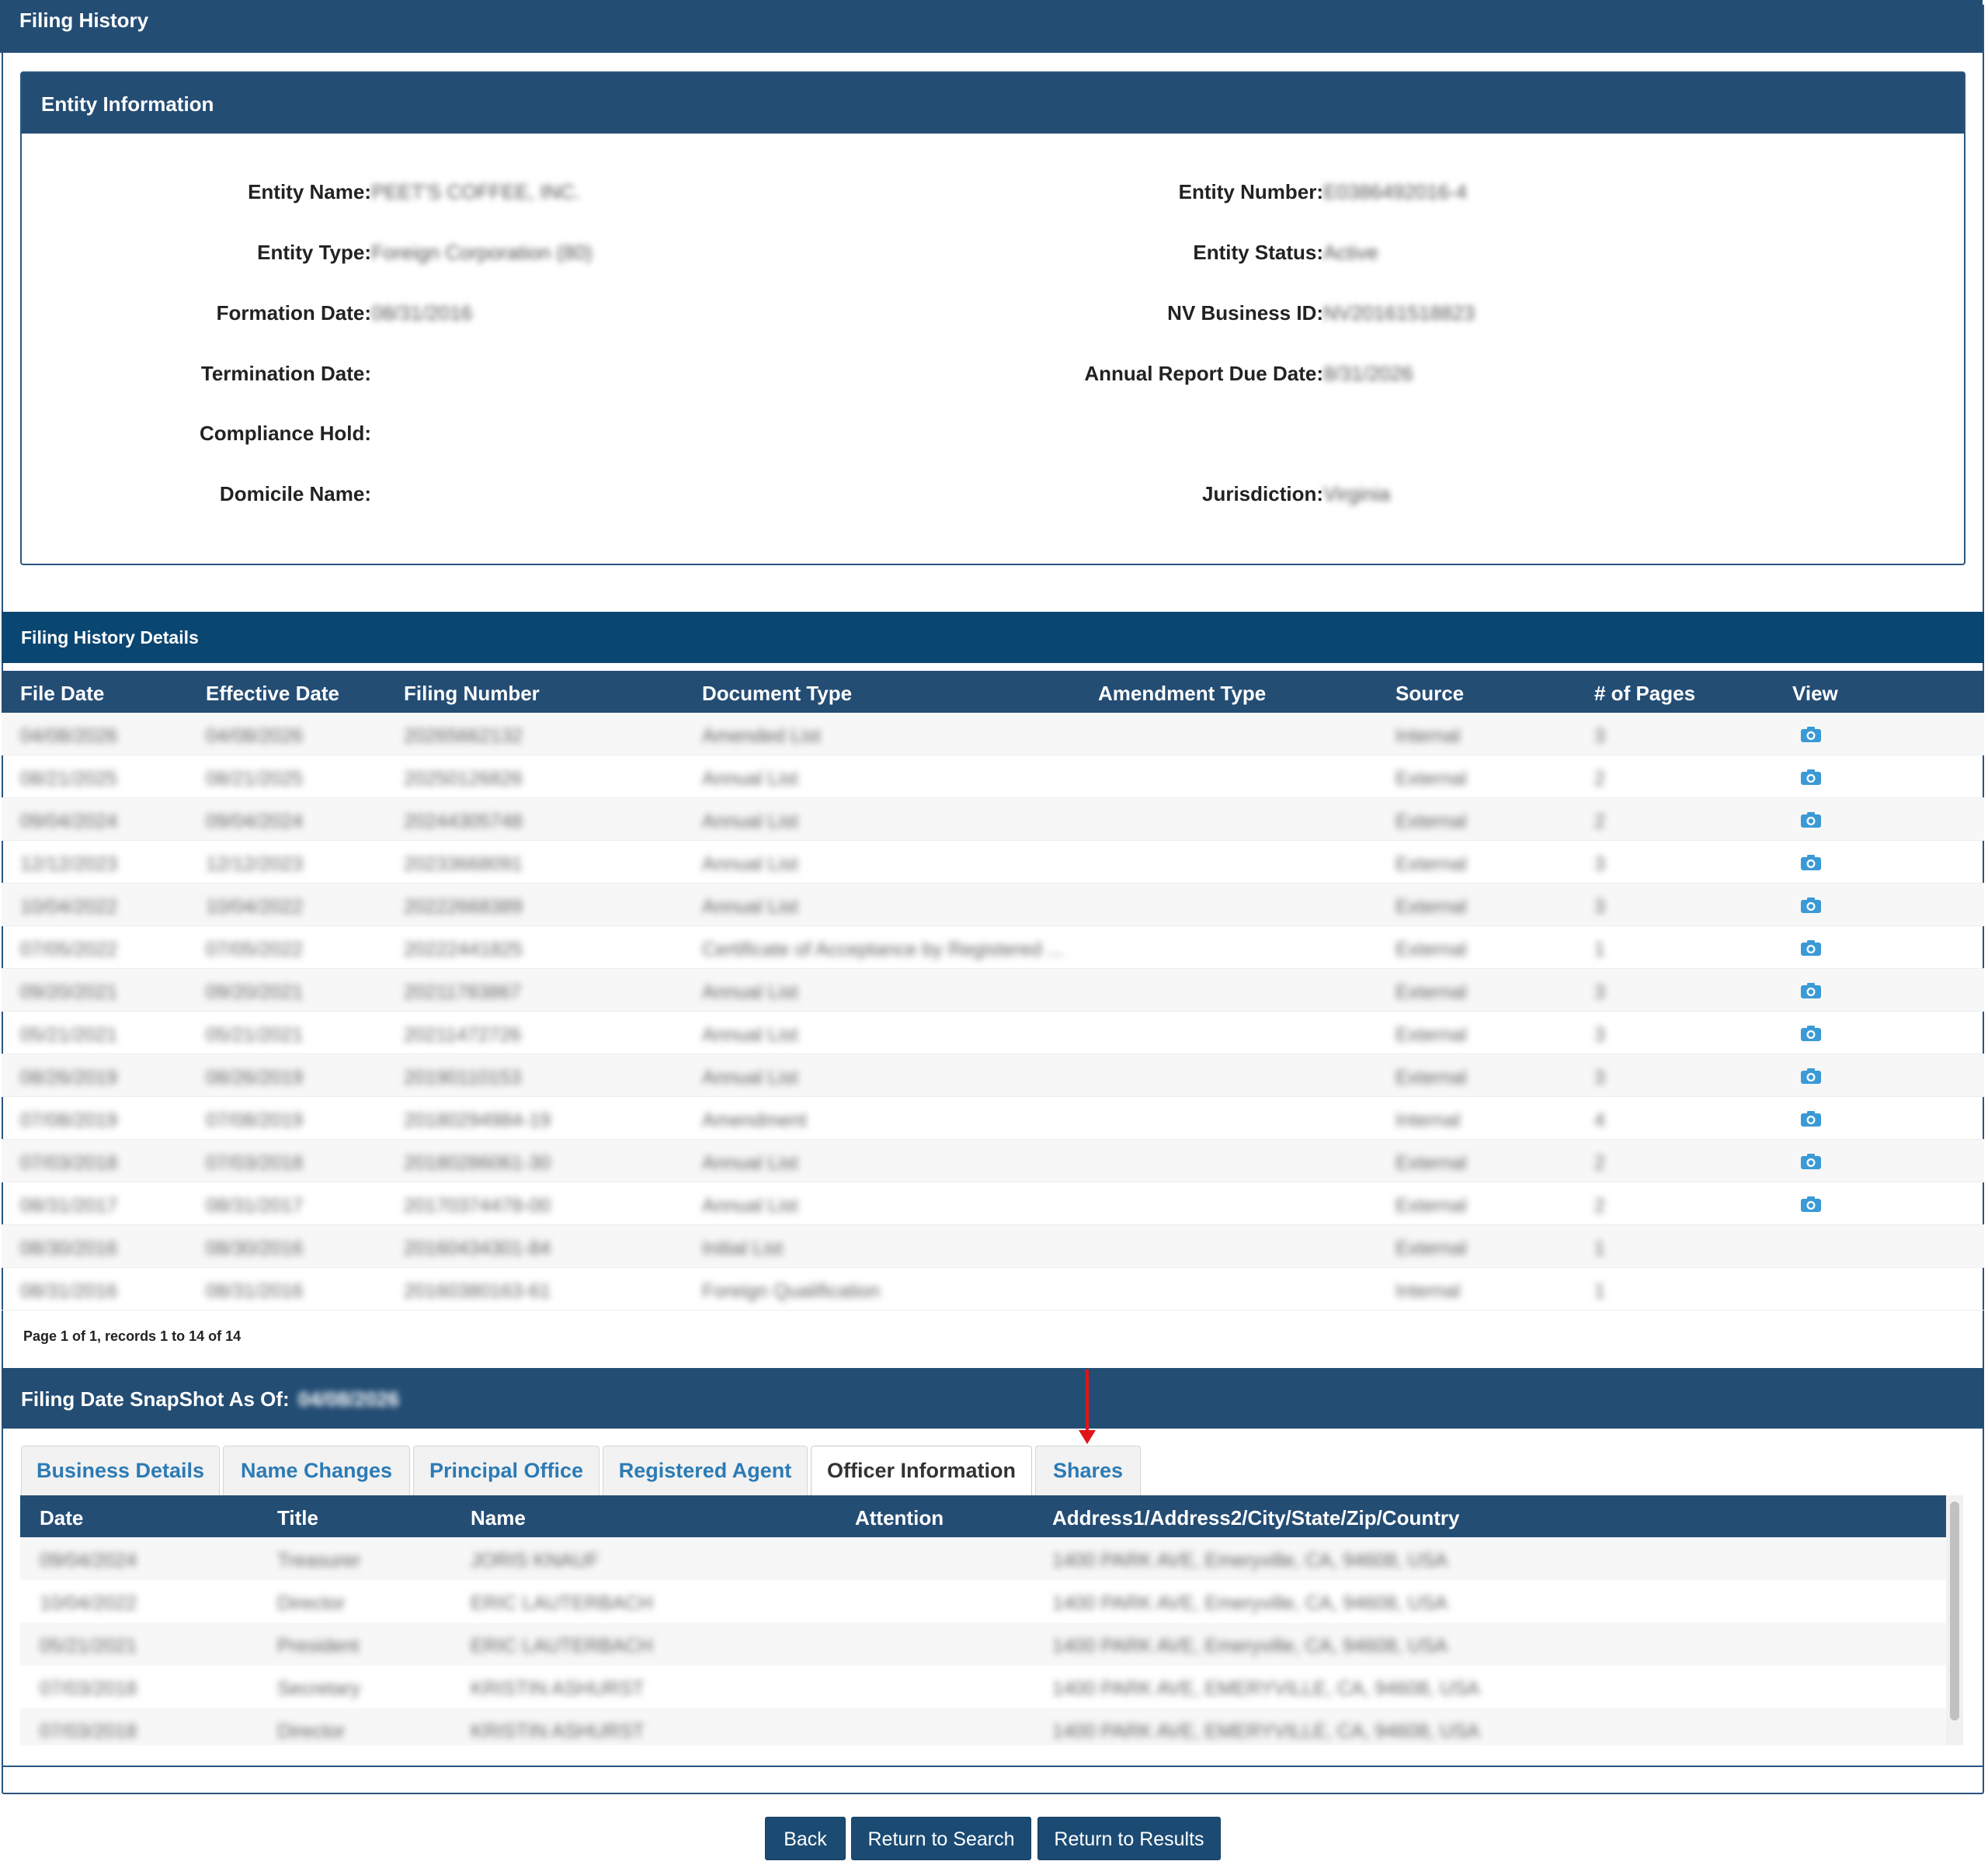 This screenshot has height=1868, width=1988. What do you see at coordinates (297, 1518) in the screenshot?
I see `column-header: Title` at bounding box center [297, 1518].